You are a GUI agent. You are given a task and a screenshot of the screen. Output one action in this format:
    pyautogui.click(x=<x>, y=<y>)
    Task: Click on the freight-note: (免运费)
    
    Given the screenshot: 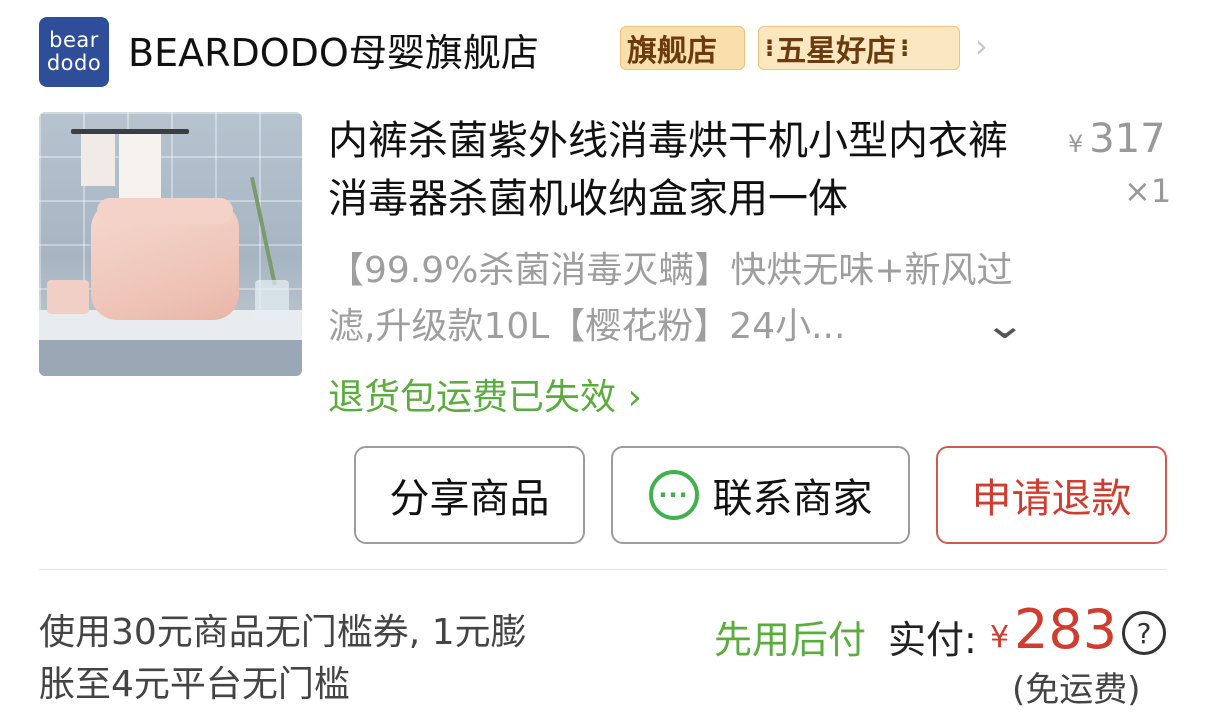 What is the action you would take?
    pyautogui.click(x=1076, y=690)
    